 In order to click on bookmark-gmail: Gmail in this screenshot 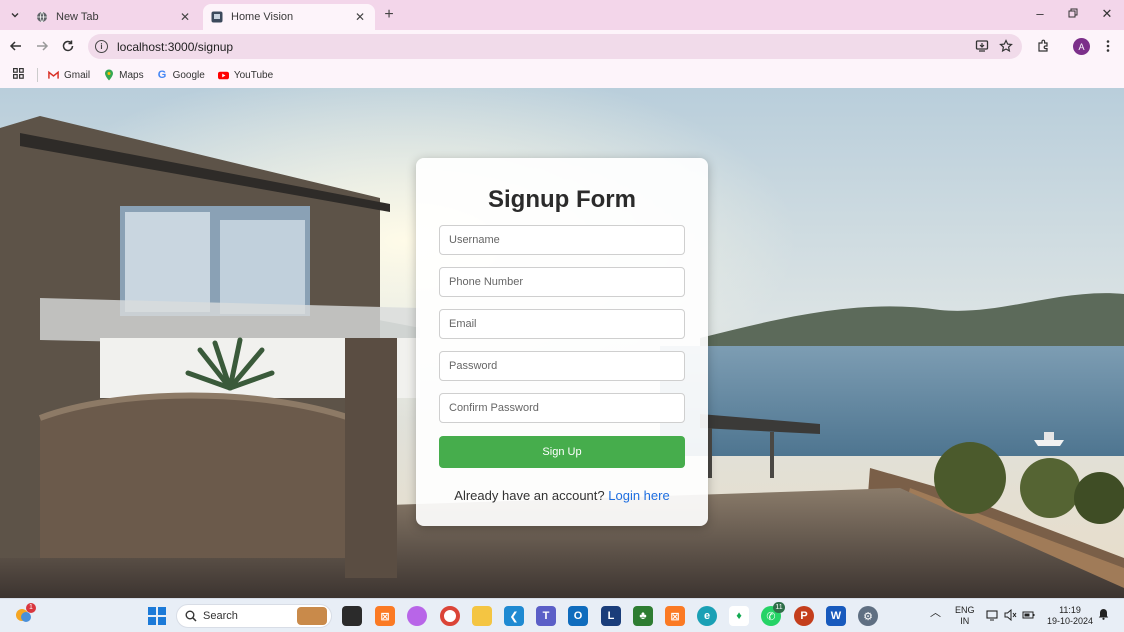, I will do `click(69, 75)`.